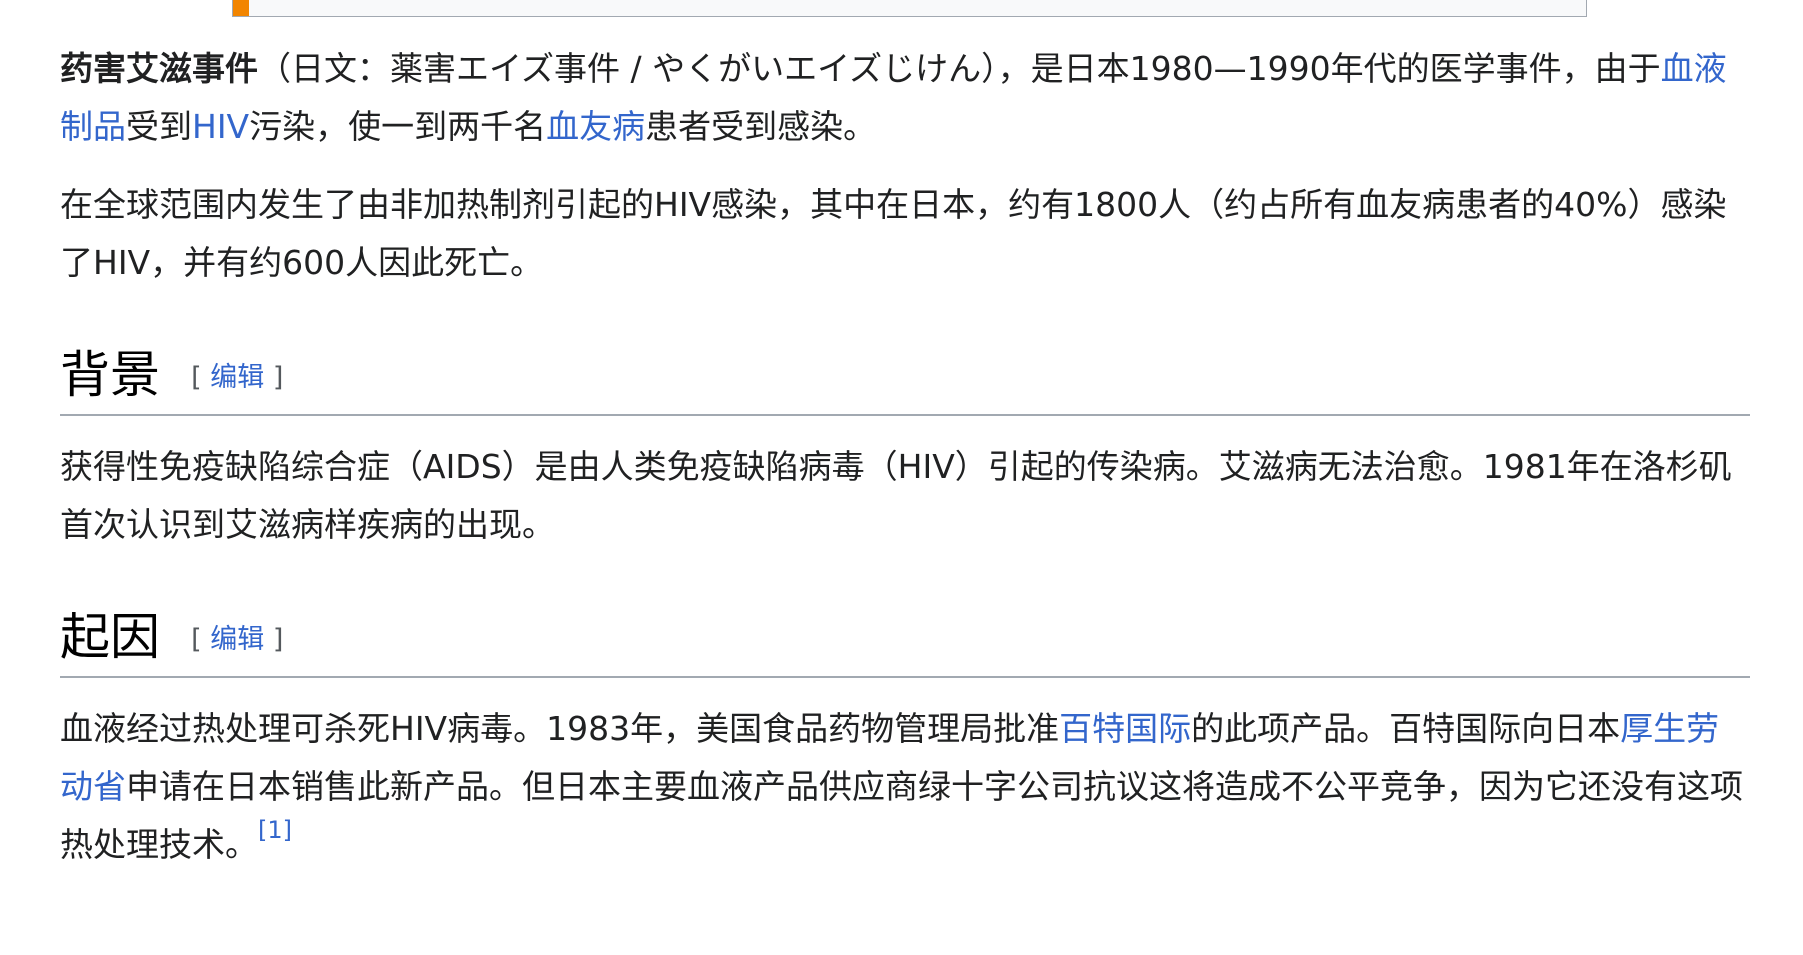 This screenshot has height=955, width=1803. Describe the element at coordinates (241, 8) in the screenshot. I see `top-box-accent` at that location.